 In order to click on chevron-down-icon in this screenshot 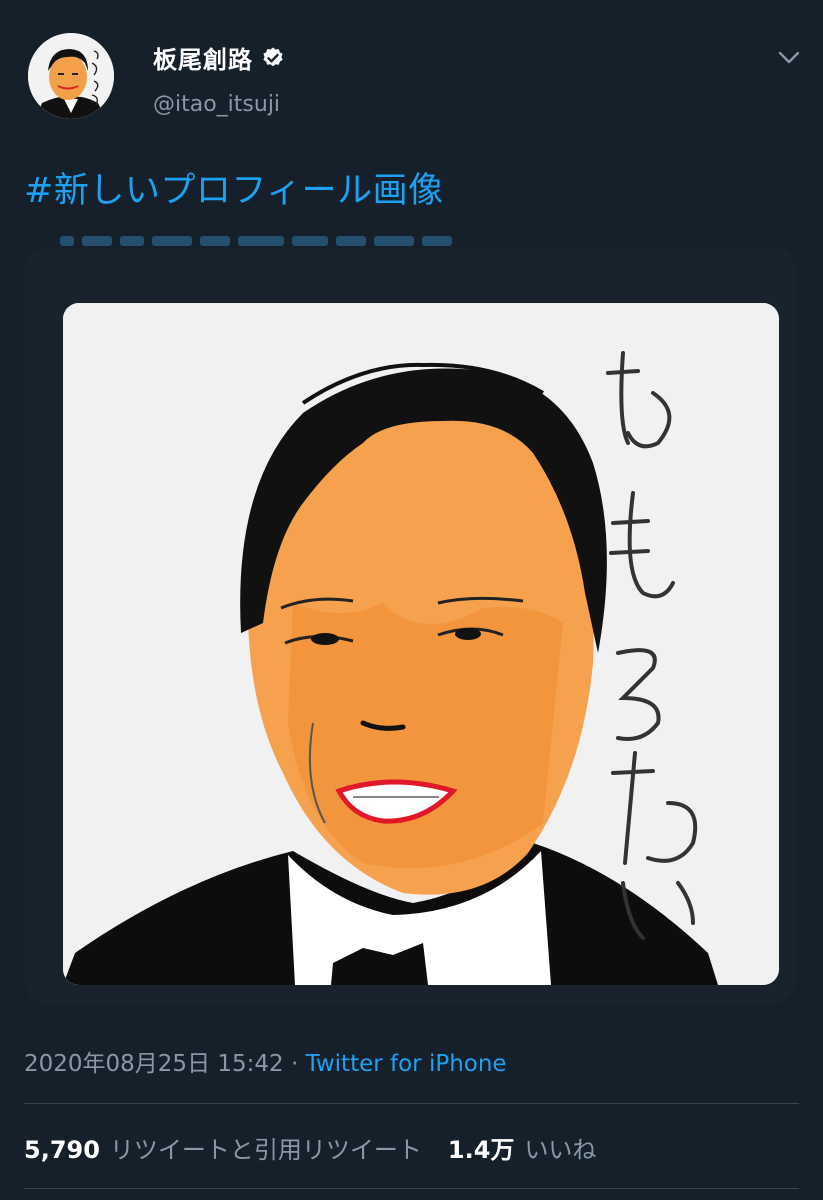, I will do `click(789, 57)`.